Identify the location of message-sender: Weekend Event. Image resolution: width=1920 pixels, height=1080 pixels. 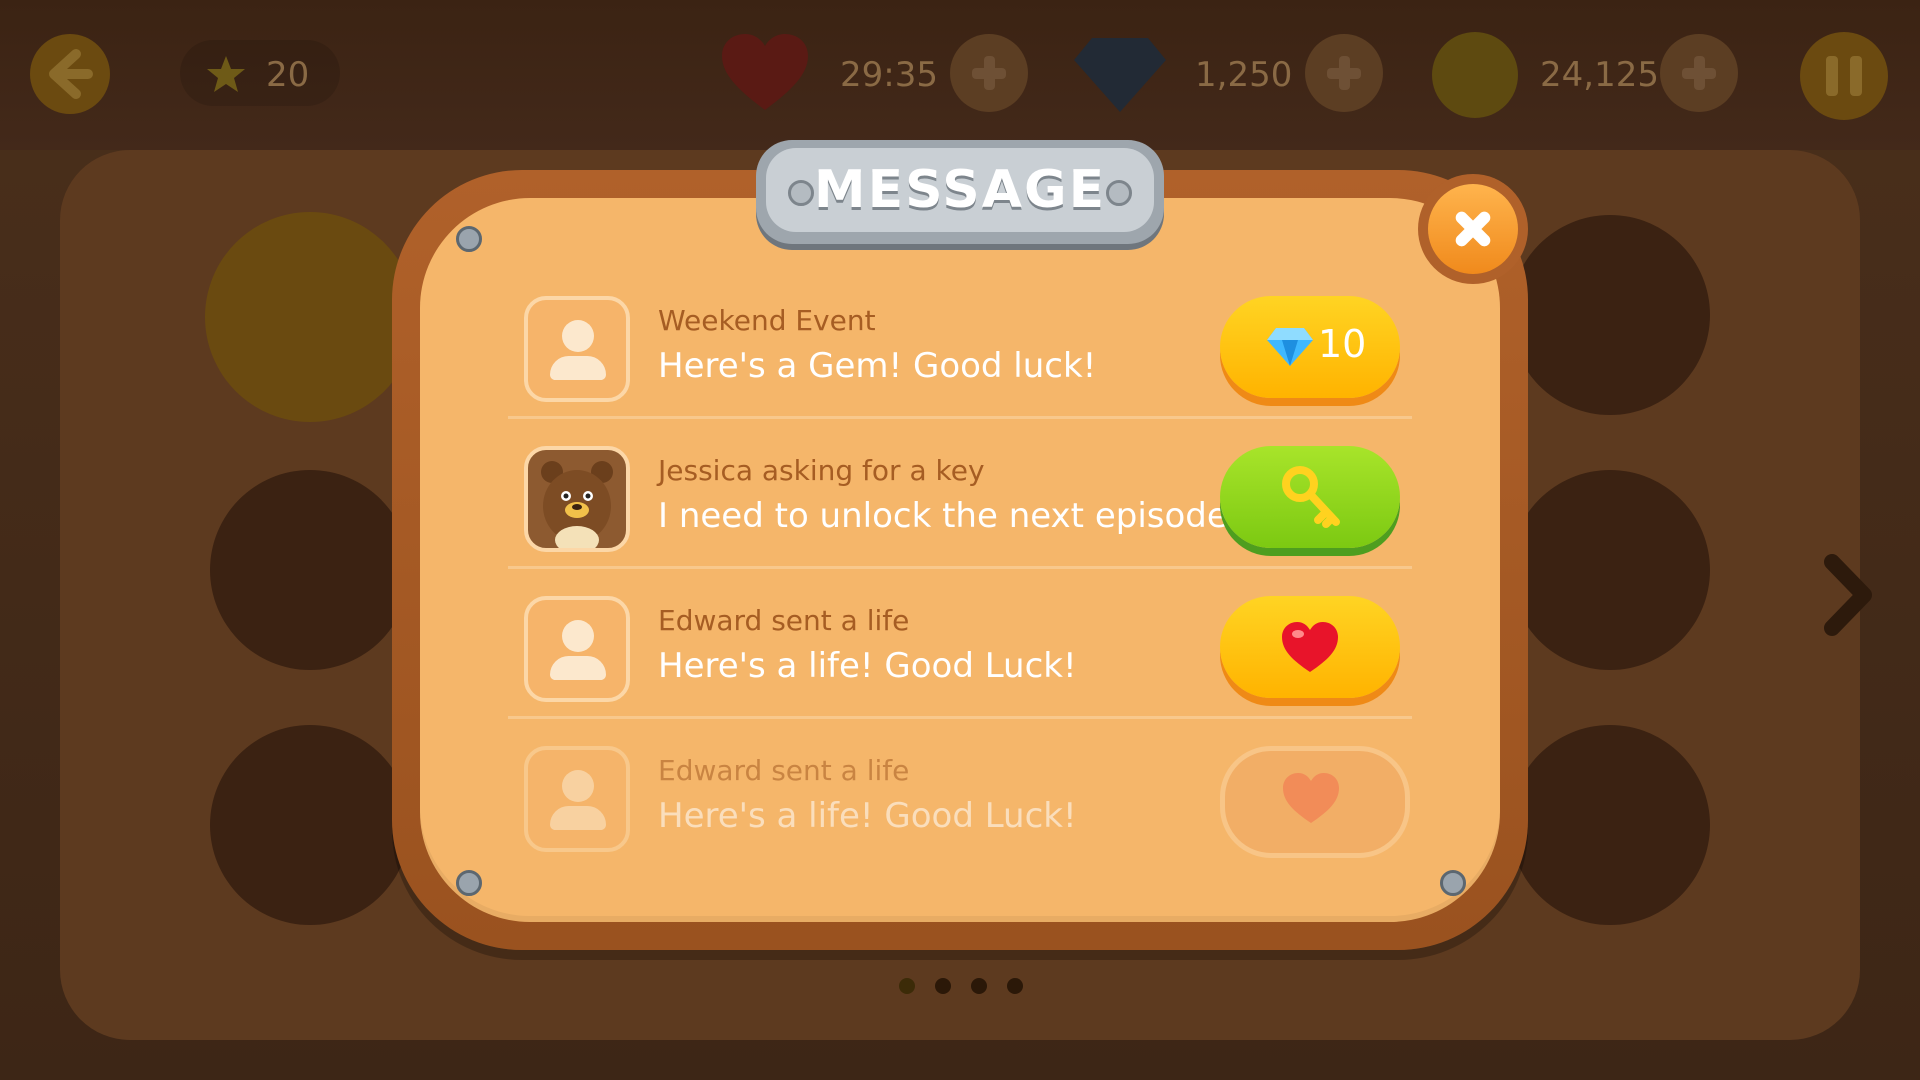
(767, 320).